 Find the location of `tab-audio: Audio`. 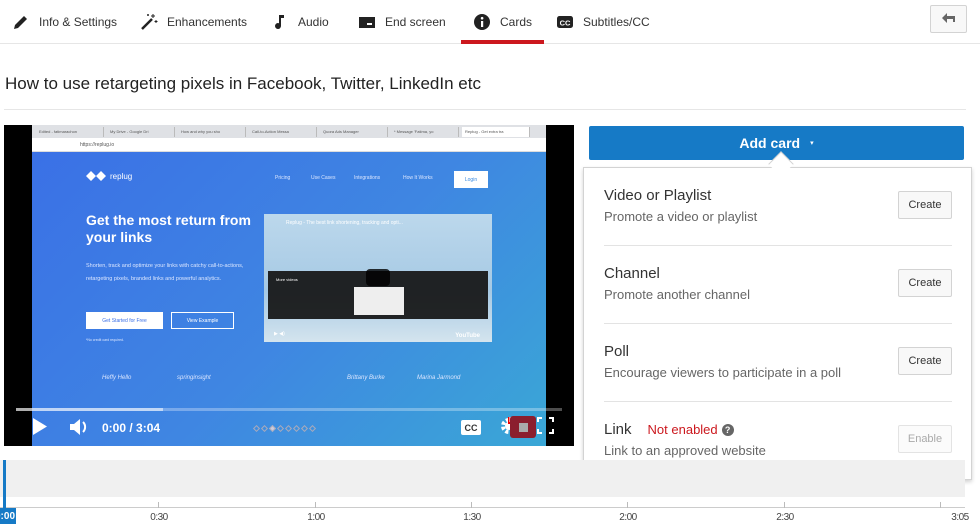

tab-audio: Audio is located at coordinates (300, 22).